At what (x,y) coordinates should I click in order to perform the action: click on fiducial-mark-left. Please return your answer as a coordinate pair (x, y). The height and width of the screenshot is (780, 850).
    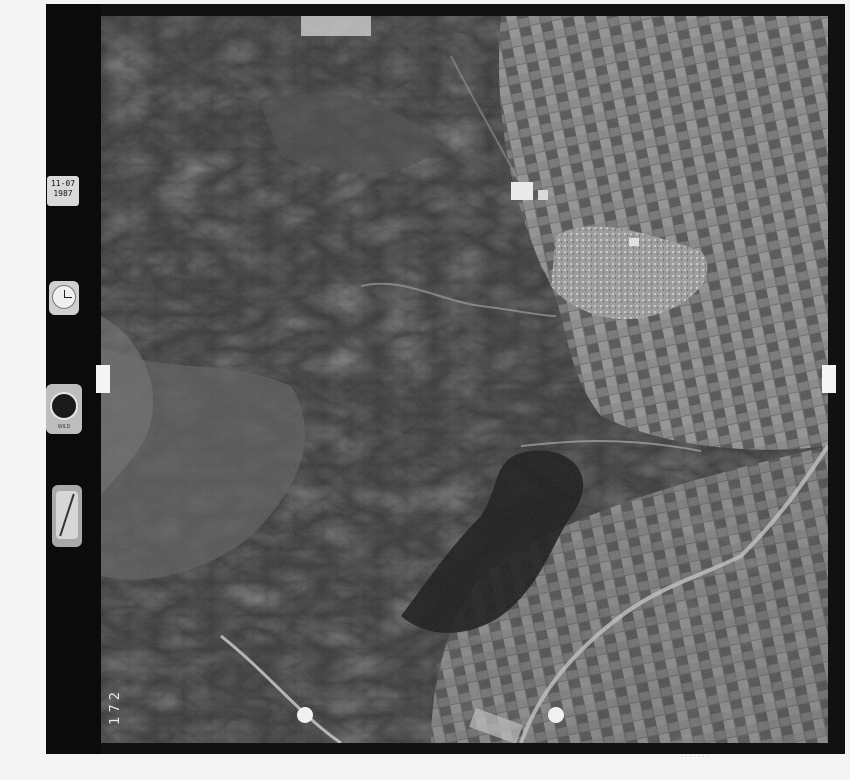
    Looking at the image, I should click on (305, 715).